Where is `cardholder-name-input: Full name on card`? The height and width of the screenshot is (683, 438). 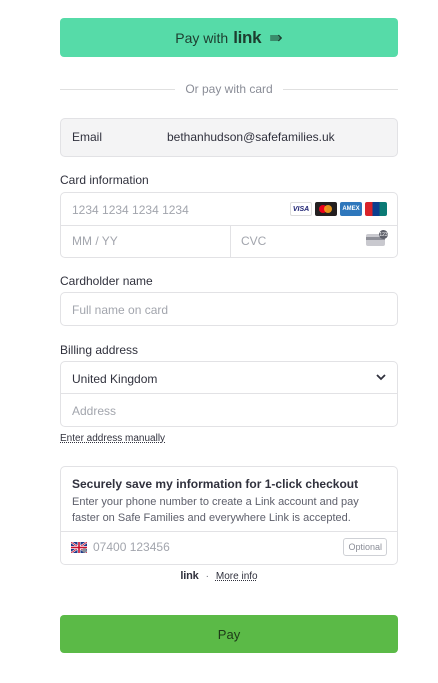
cardholder-name-input: Full name on card is located at coordinates (229, 309).